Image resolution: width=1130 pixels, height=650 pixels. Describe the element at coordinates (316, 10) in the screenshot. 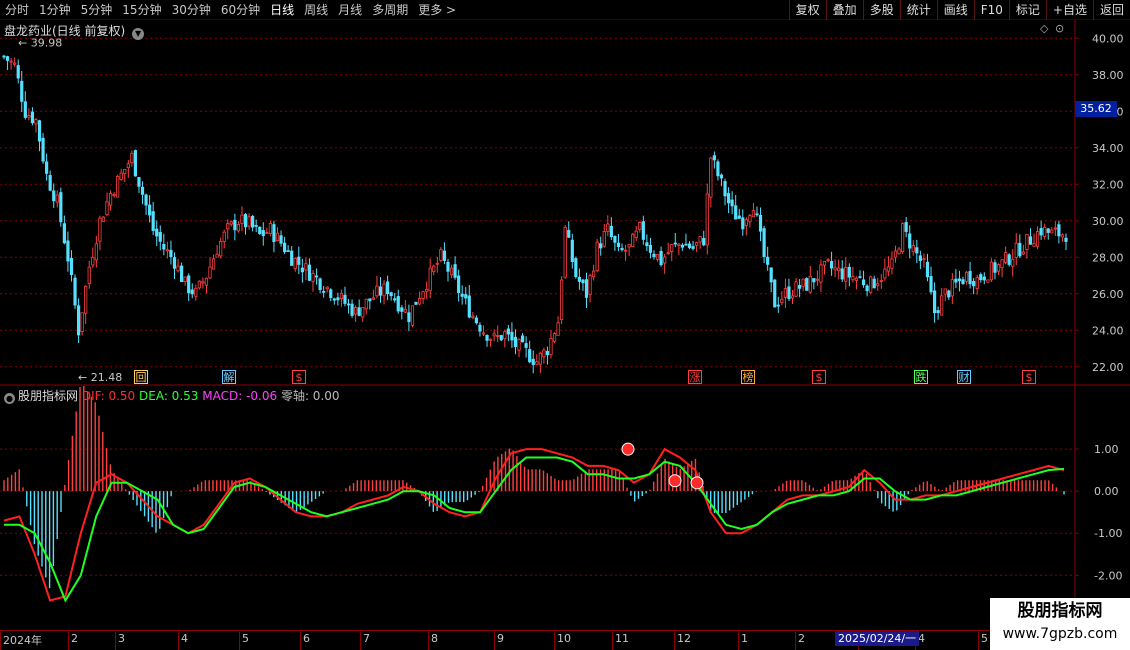

I see `period-tab-7: 周线` at that location.